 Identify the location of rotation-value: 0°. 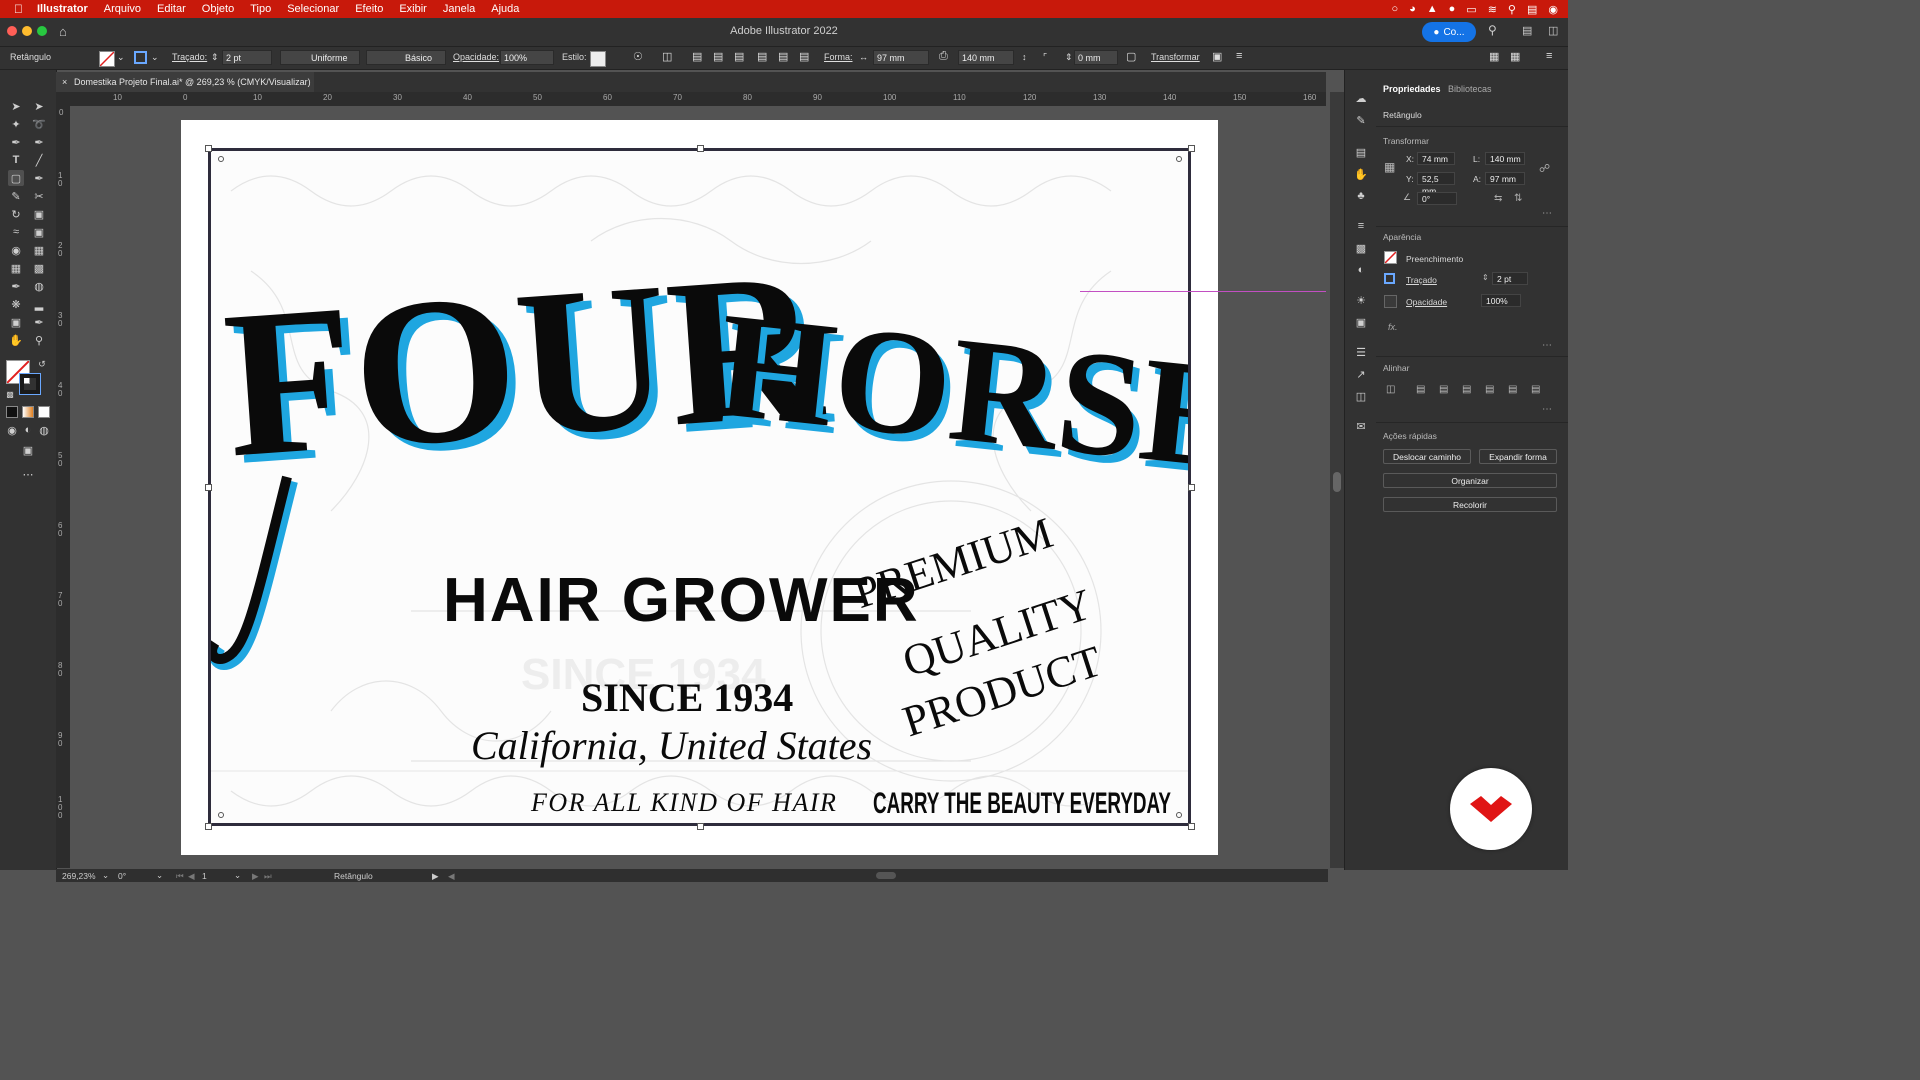
(122, 876).